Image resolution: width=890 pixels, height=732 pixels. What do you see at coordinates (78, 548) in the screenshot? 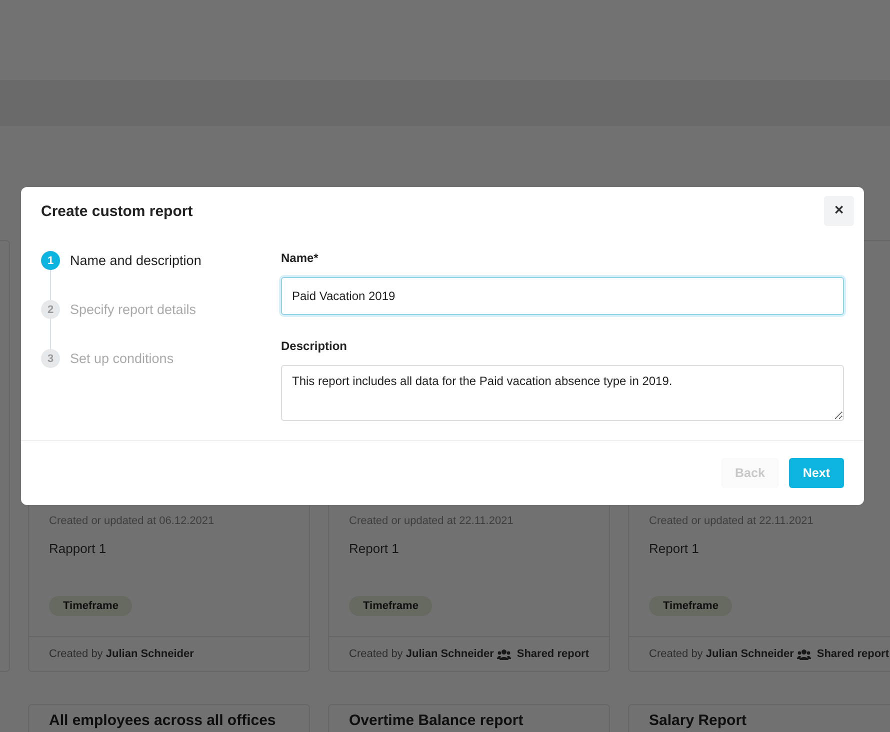
I see `report-description: Rapport 1` at bounding box center [78, 548].